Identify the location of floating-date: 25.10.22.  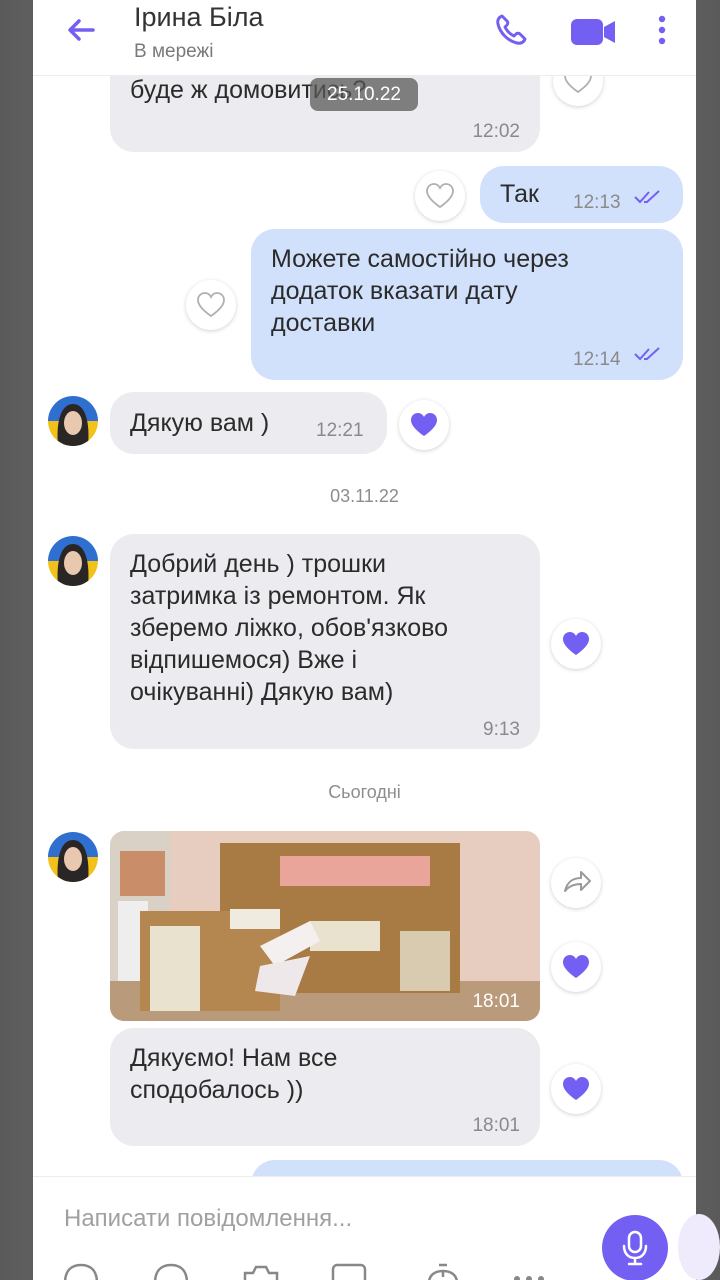
(364, 94).